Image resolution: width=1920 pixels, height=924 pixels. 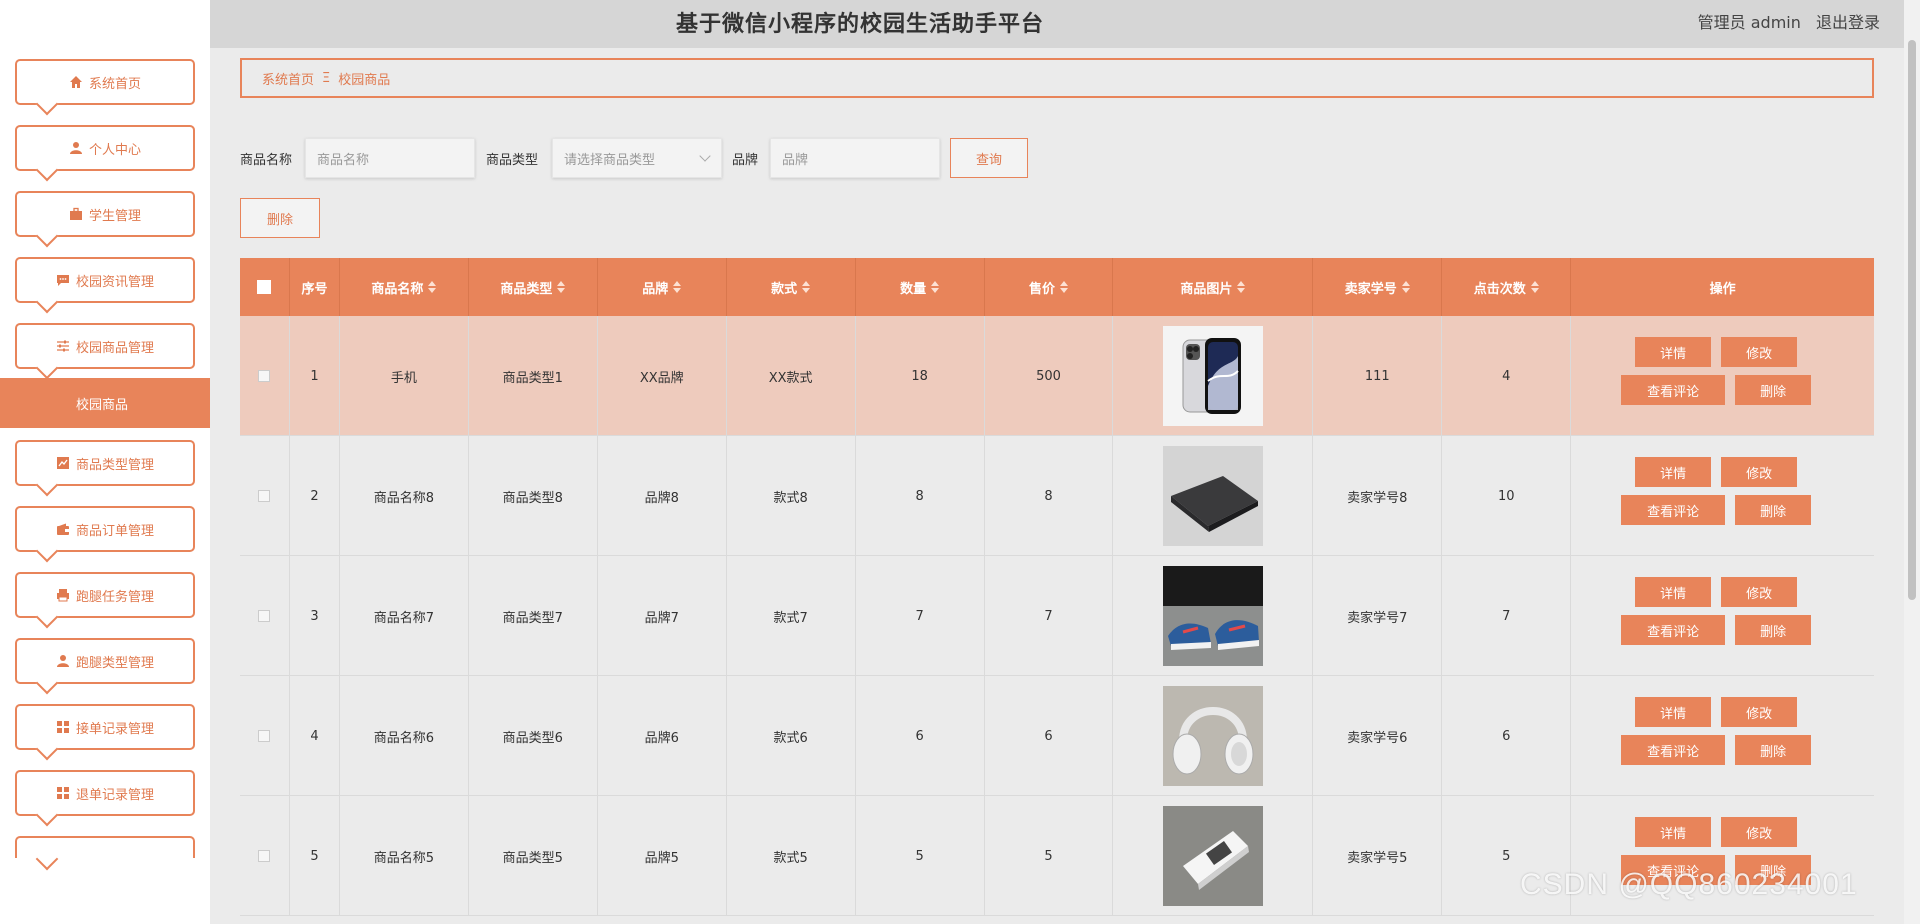 I want to click on type-select: 请选择商品类型, so click(x=637, y=158).